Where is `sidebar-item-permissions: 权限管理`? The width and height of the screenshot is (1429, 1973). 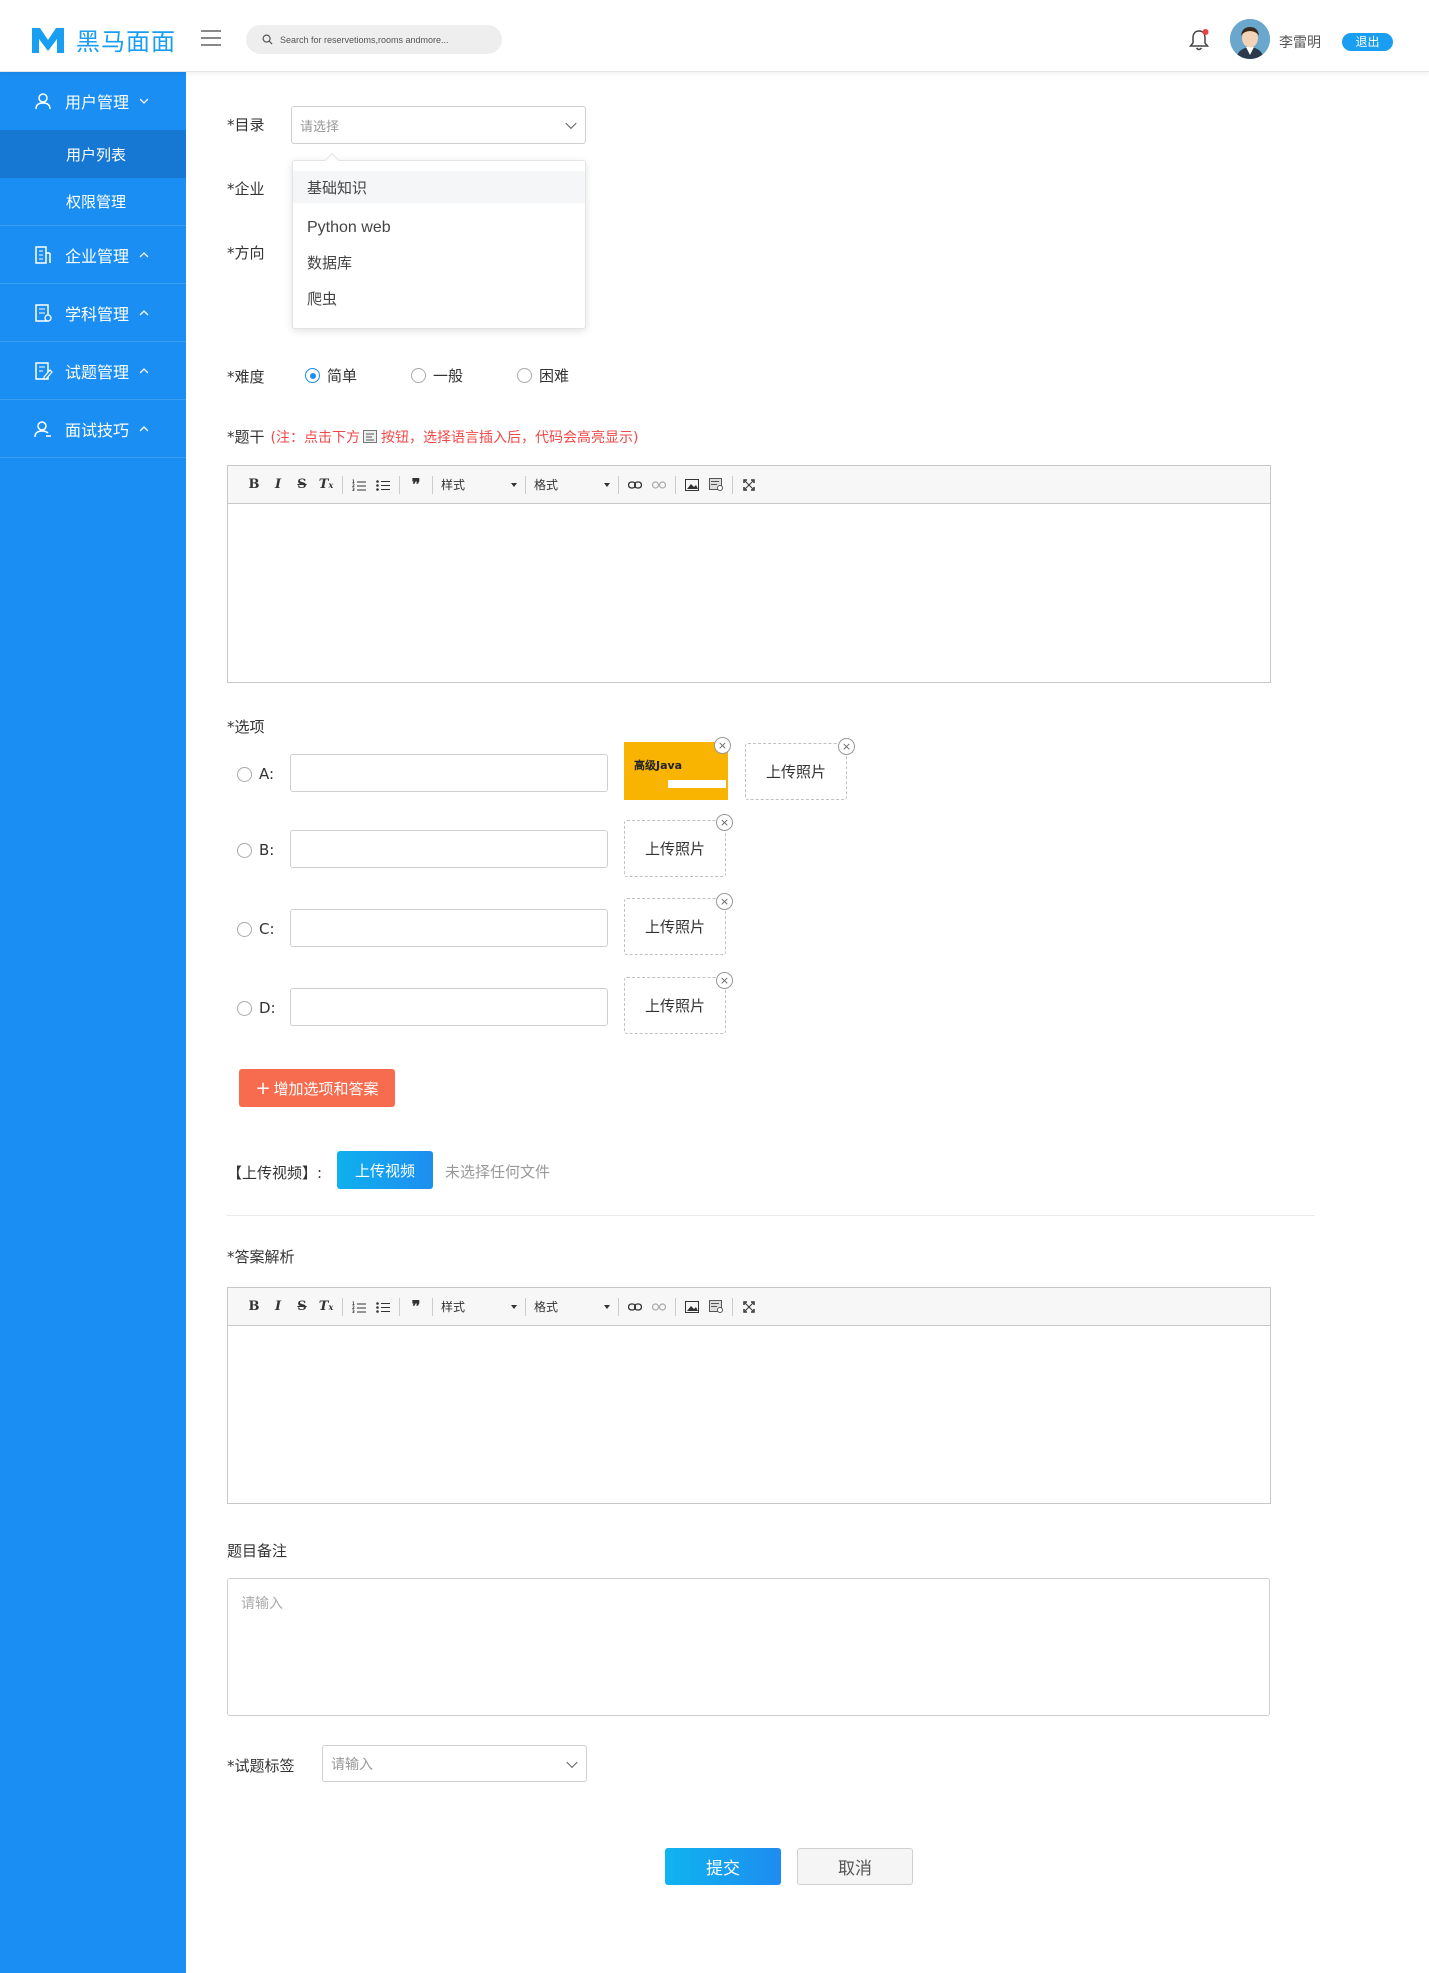 sidebar-item-permissions: 权限管理 is located at coordinates (93, 202).